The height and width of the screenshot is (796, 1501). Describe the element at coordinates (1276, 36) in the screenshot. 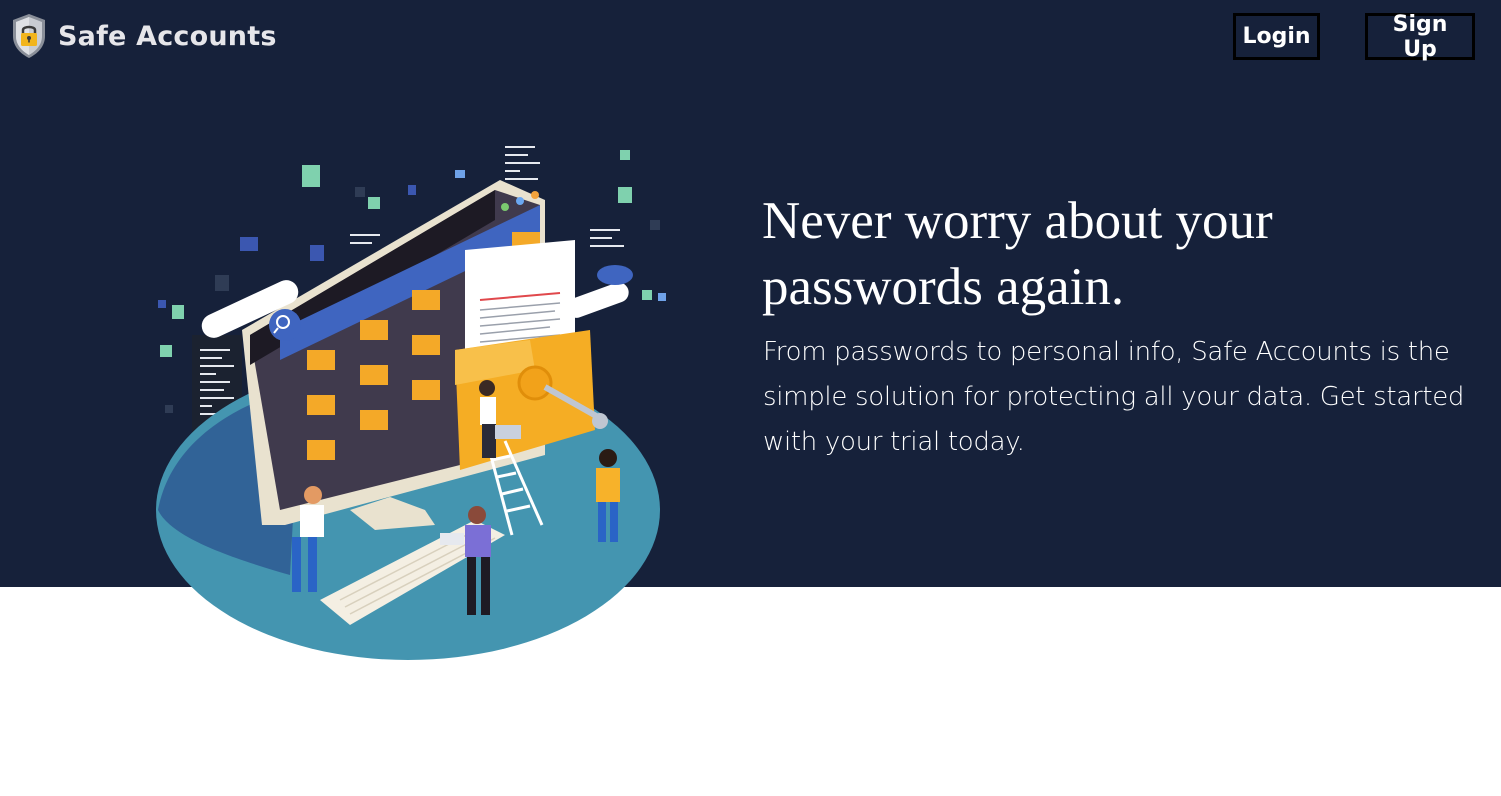

I see `login-button: Login` at that location.